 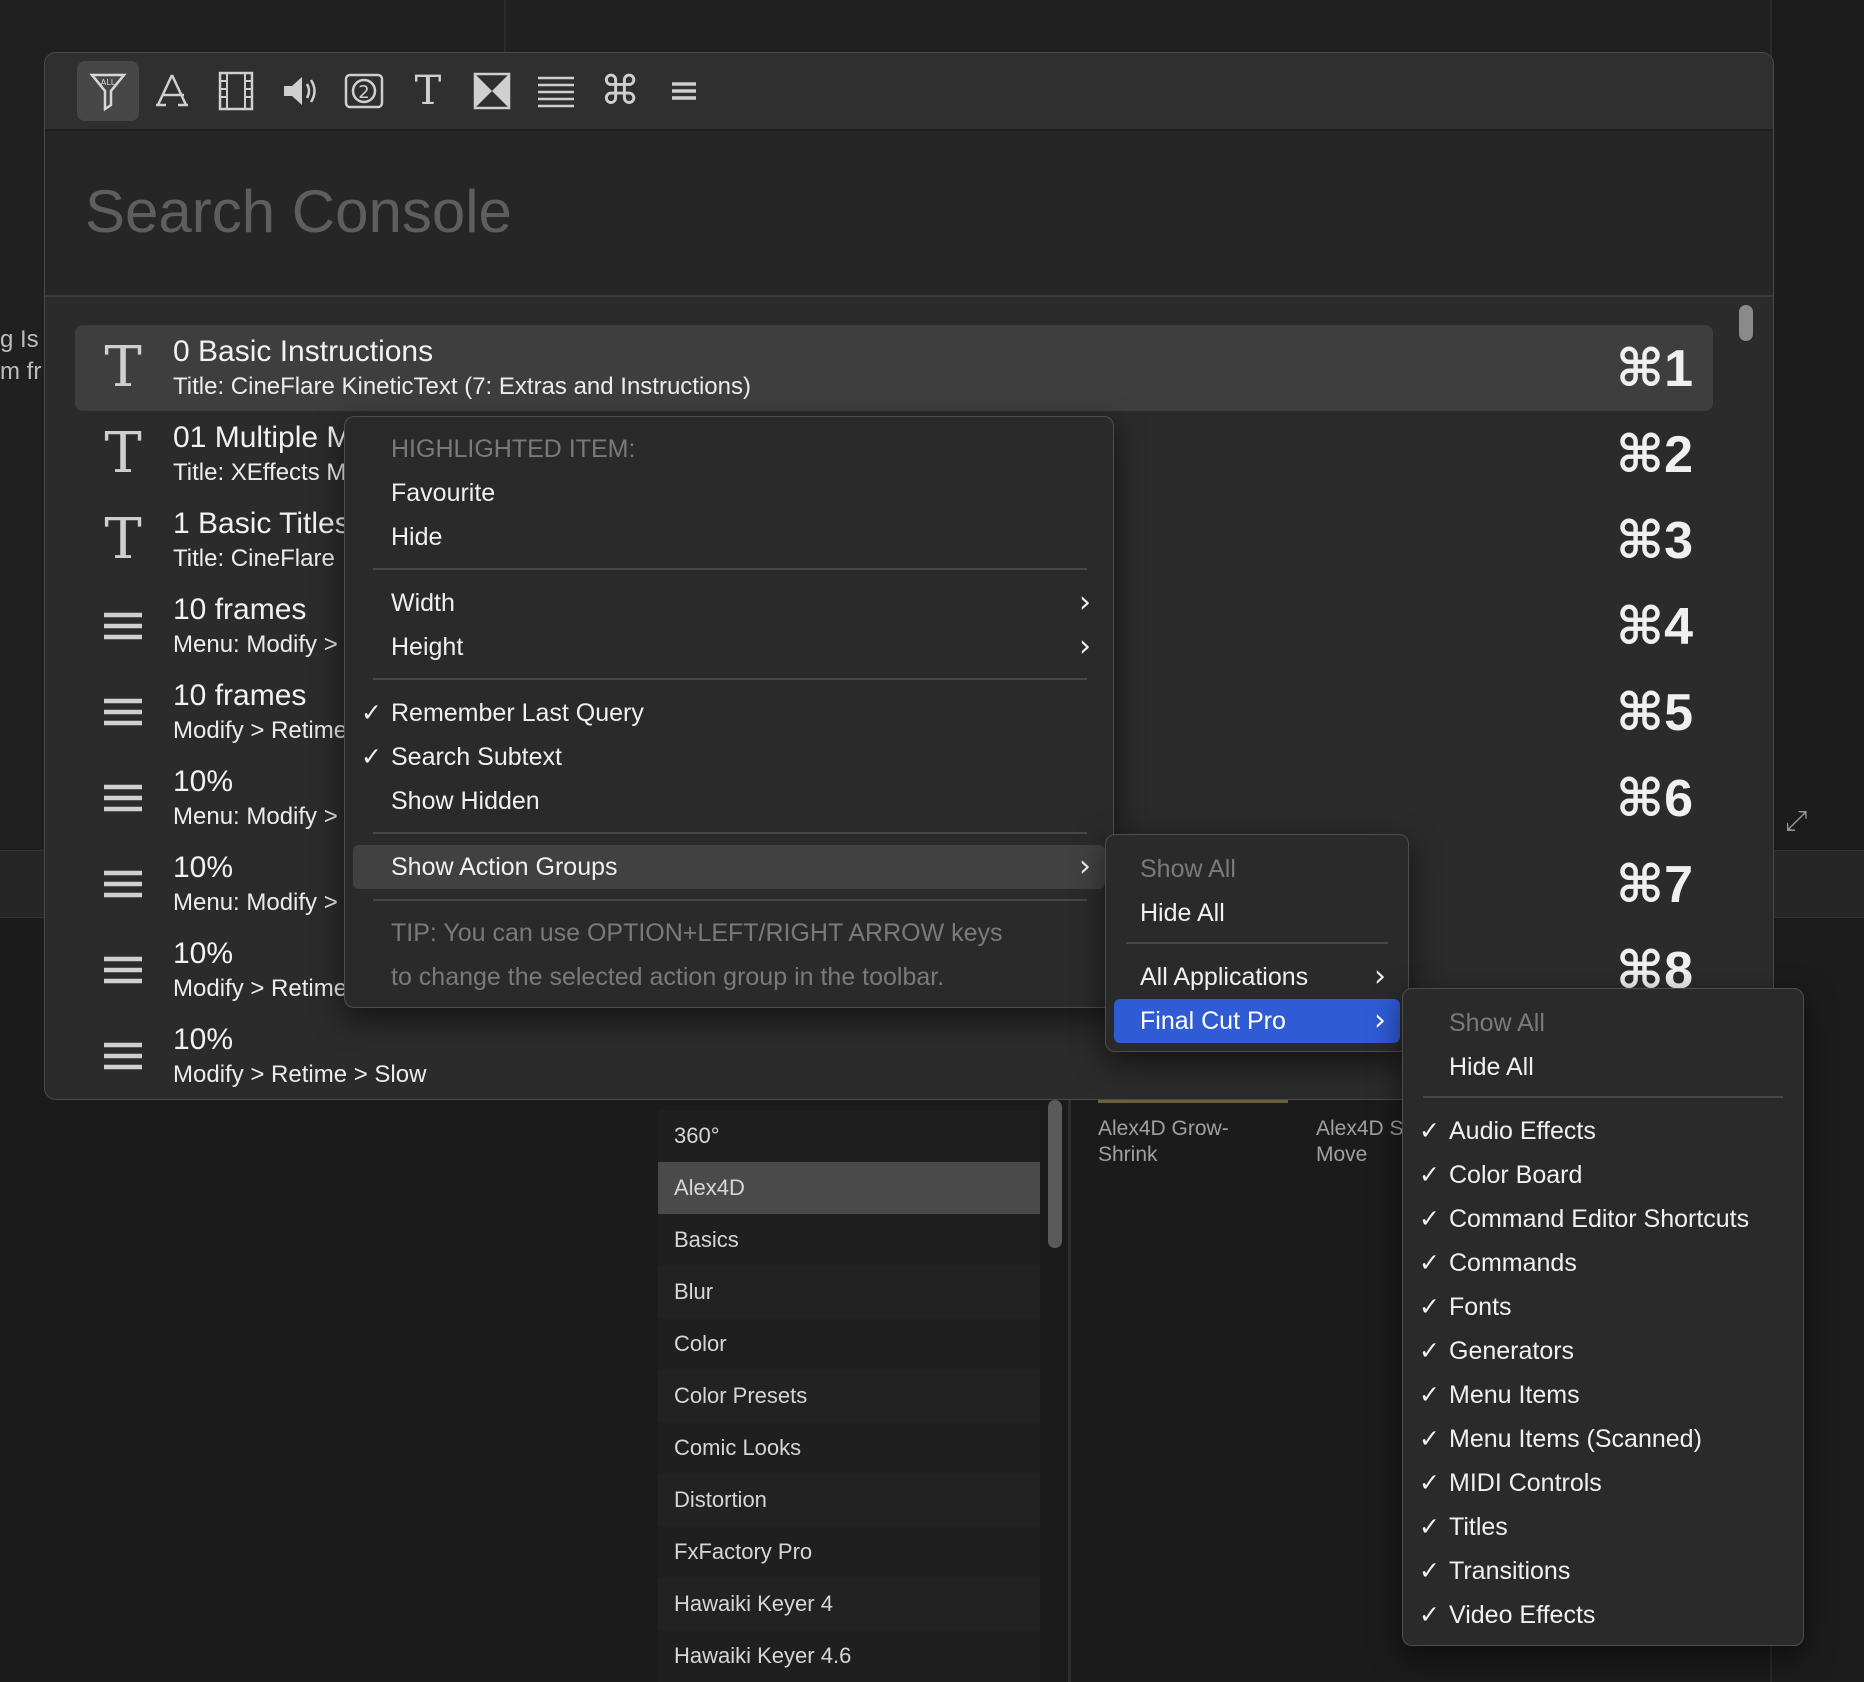 I want to click on menu-item-label: Show Action Groups, so click(x=504, y=867).